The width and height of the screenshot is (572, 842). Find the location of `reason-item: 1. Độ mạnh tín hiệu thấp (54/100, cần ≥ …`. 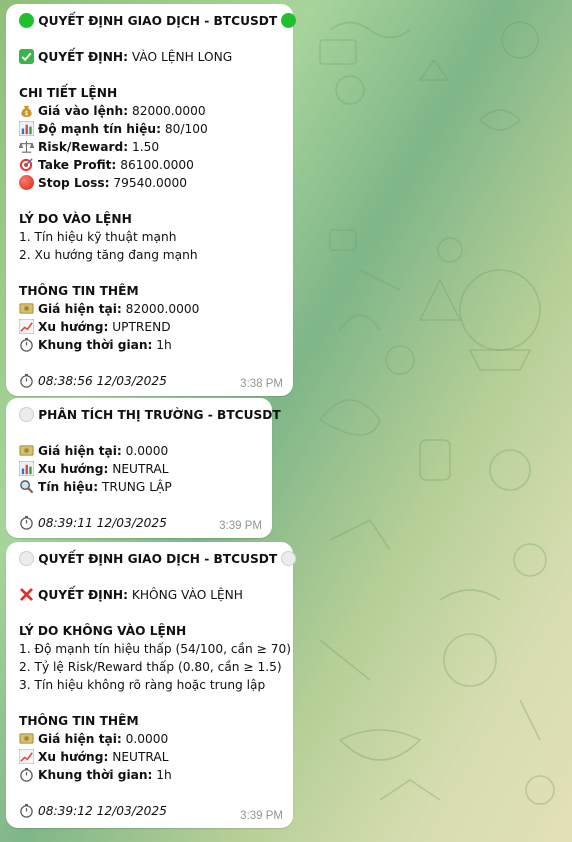

reason-item: 1. Độ mạnh tín hiệu thấp (54/100, cần ≥ … is located at coordinates (155, 649).